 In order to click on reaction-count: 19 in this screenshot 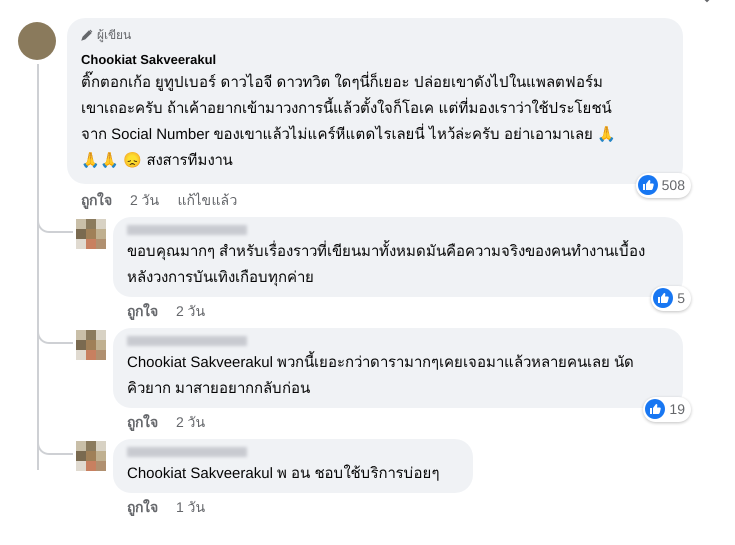, I will do `click(667, 409)`.